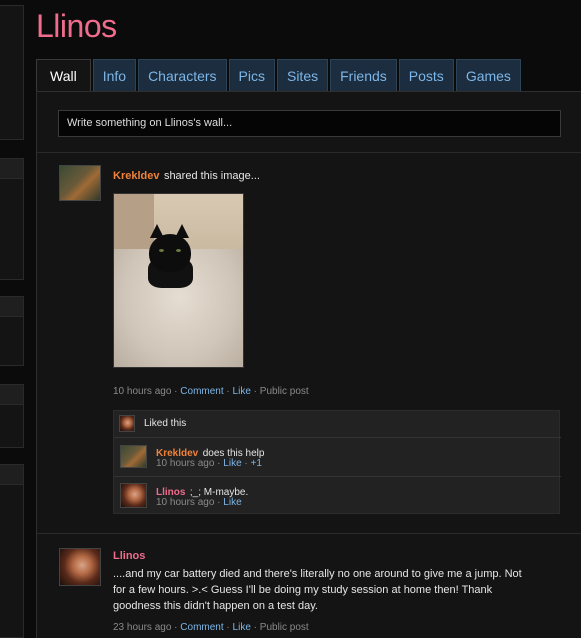  What do you see at coordinates (251, 75) in the screenshot?
I see `tab-pics: Pics` at bounding box center [251, 75].